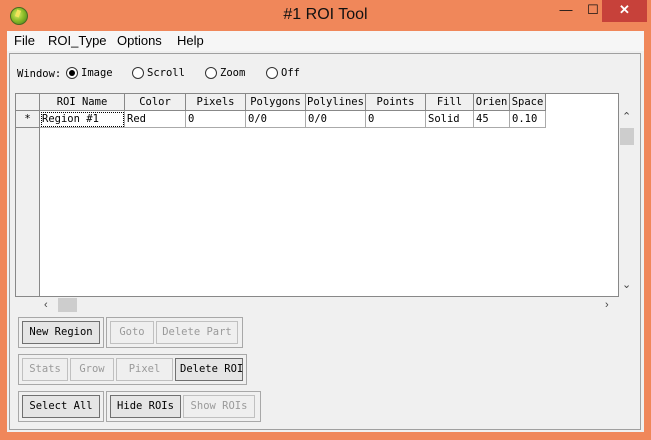  Describe the element at coordinates (492, 102) in the screenshot. I see `col-header-orien: Orien` at that location.